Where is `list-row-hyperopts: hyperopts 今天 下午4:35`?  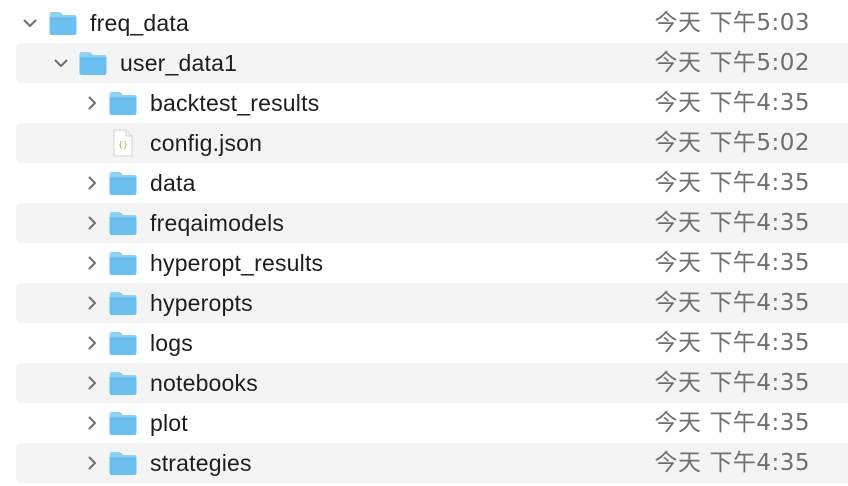 list-row-hyperopts: hyperopts 今天 下午4:35 is located at coordinates (424, 303).